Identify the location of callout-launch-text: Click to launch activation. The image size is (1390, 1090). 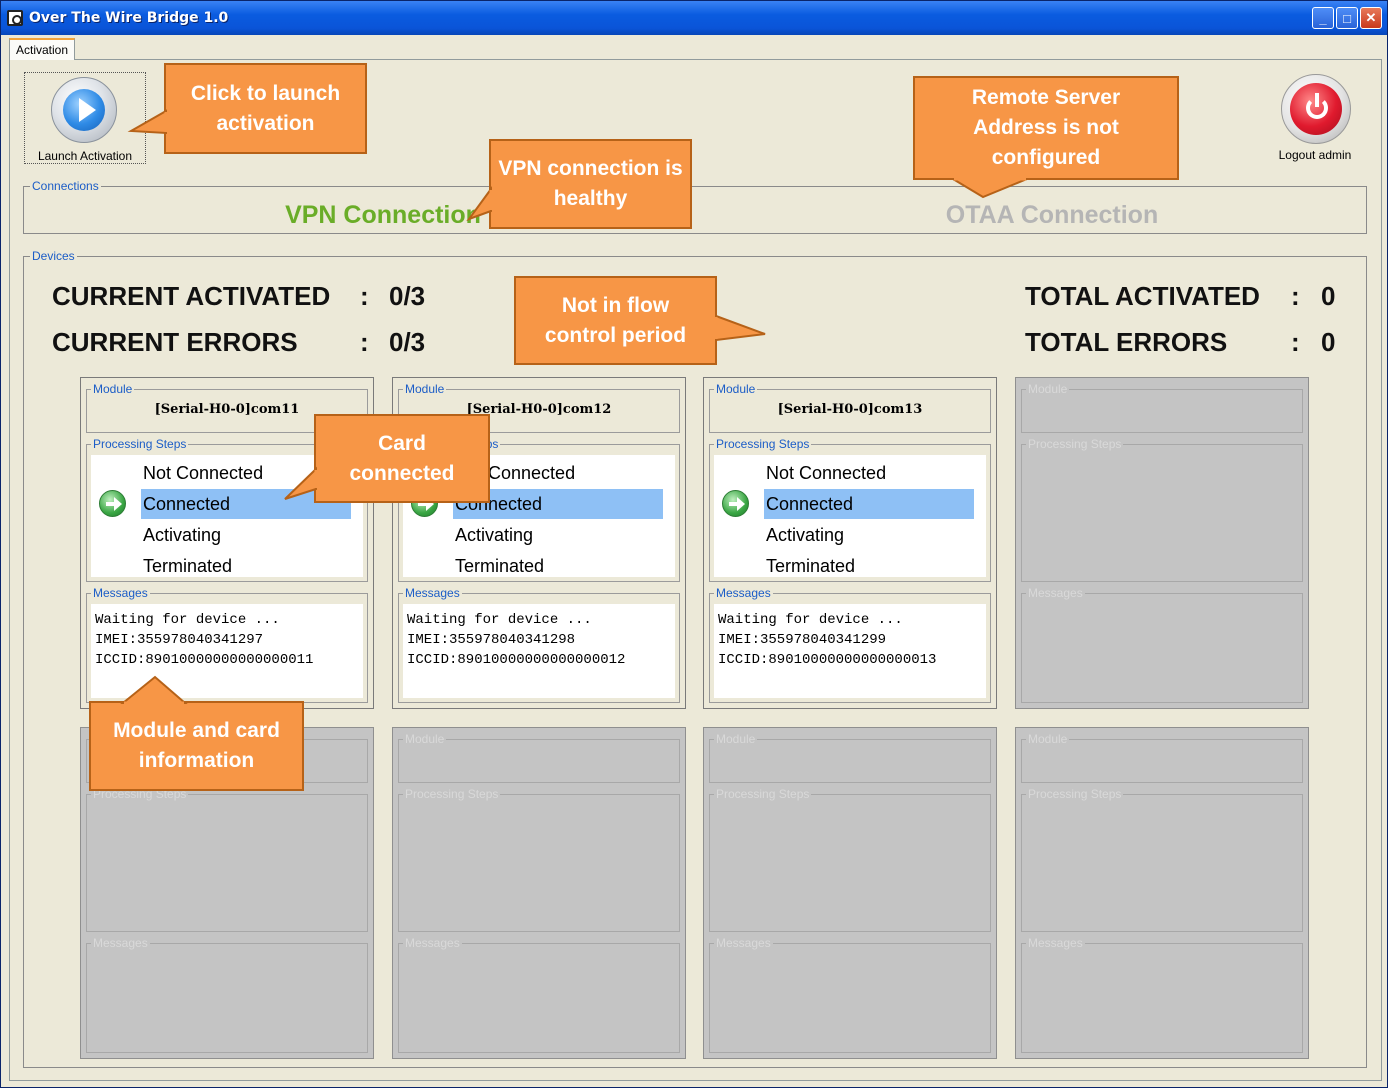
(265, 108).